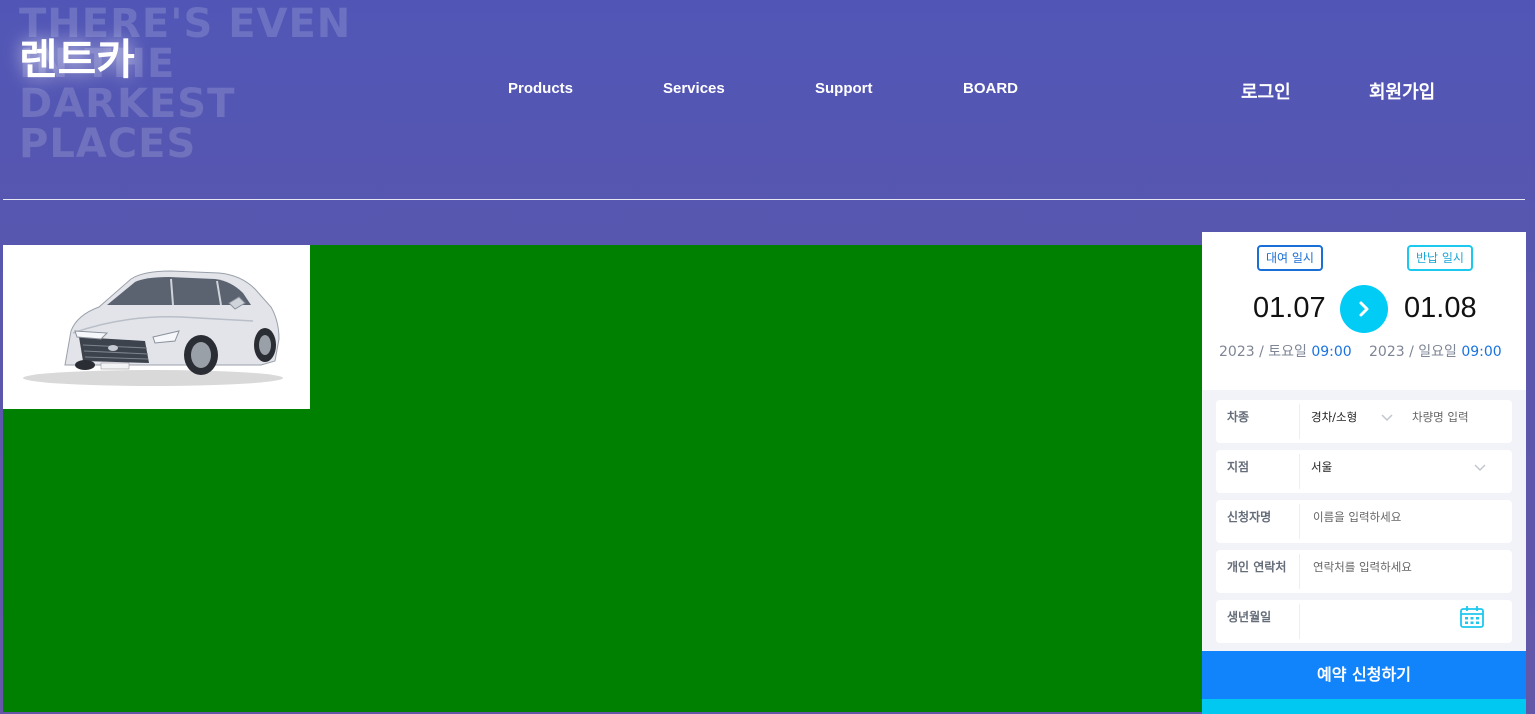 This screenshot has height=714, width=1535. What do you see at coordinates (1289, 308) in the screenshot?
I see `rental-date: 01.07` at bounding box center [1289, 308].